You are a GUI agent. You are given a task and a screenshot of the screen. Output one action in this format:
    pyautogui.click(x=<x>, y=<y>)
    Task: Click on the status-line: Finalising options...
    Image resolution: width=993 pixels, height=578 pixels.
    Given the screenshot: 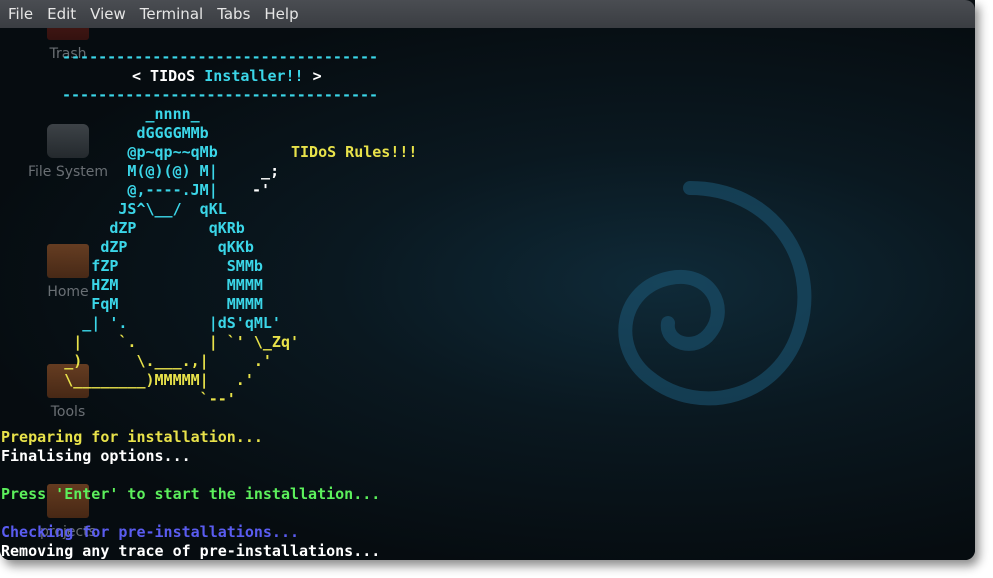 What is the action you would take?
    pyautogui.click(x=96, y=456)
    